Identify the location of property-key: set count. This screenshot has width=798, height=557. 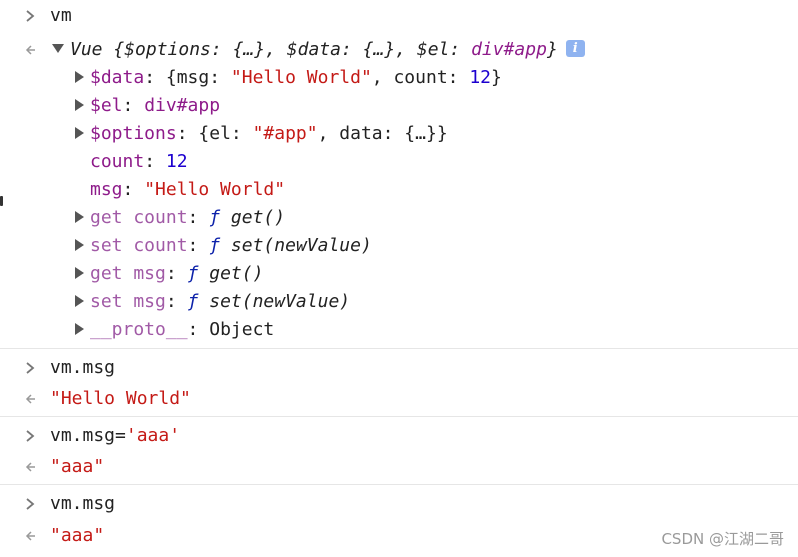
(139, 245).